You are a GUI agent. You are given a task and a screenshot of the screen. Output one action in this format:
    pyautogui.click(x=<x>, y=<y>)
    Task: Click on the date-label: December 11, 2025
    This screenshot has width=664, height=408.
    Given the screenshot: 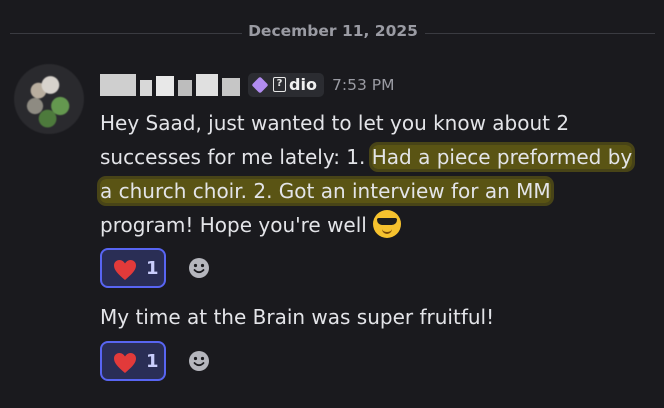 What is the action you would take?
    pyautogui.click(x=333, y=31)
    